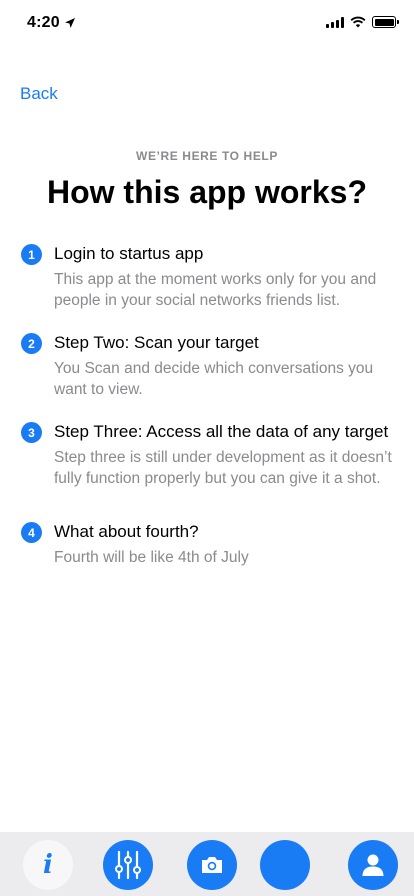 This screenshot has width=414, height=896. Describe the element at coordinates (207, 192) in the screenshot. I see `page-title: How this app works?` at that location.